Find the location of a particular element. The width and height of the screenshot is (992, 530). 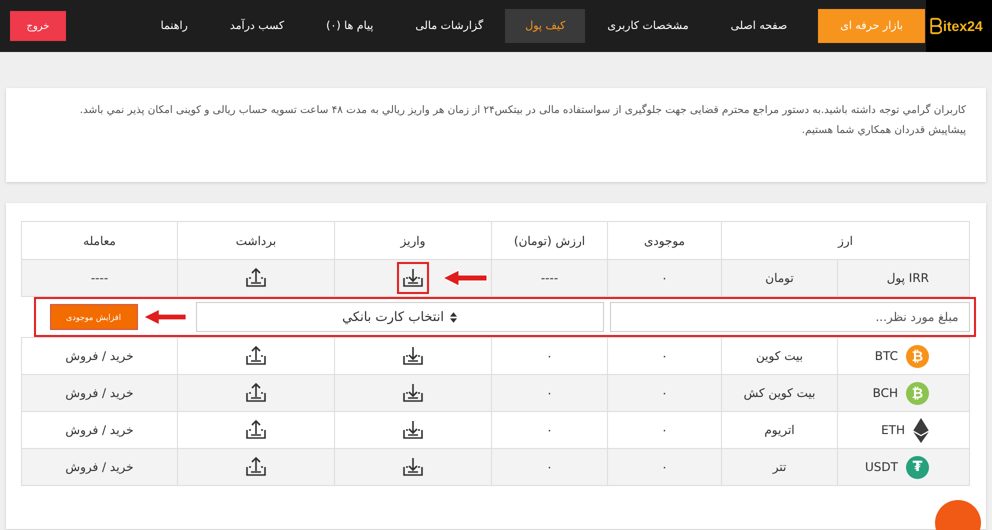

nav-link: مشخصات کاربری is located at coordinates (648, 26).